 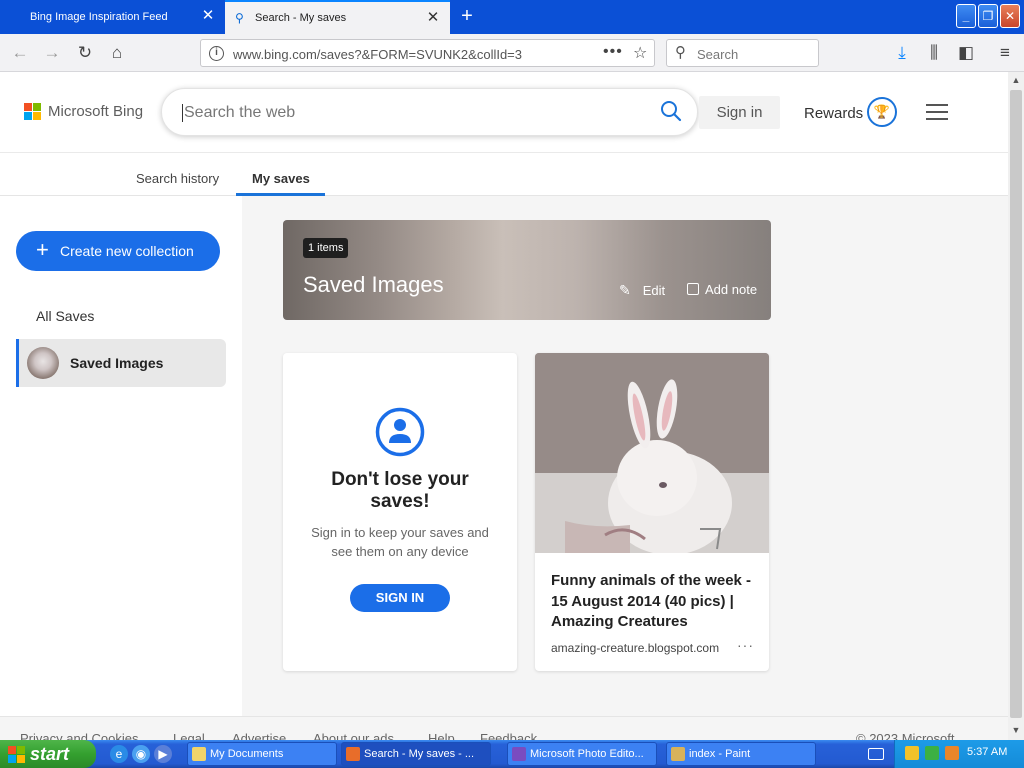 I want to click on search-placeholder: Search the web, so click(x=239, y=113).